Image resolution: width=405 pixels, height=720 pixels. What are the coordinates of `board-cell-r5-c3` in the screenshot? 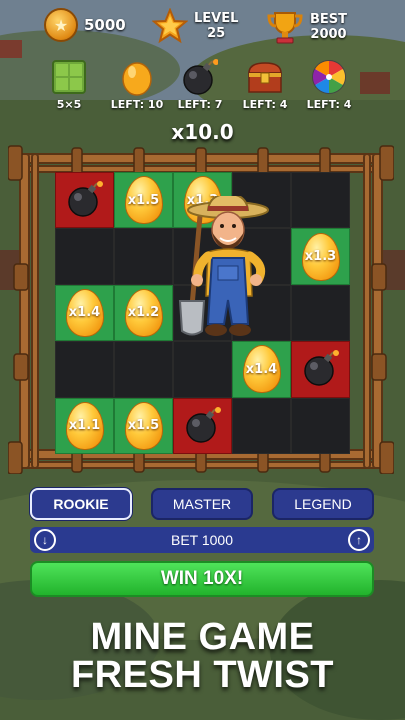 It's located at (202, 425).